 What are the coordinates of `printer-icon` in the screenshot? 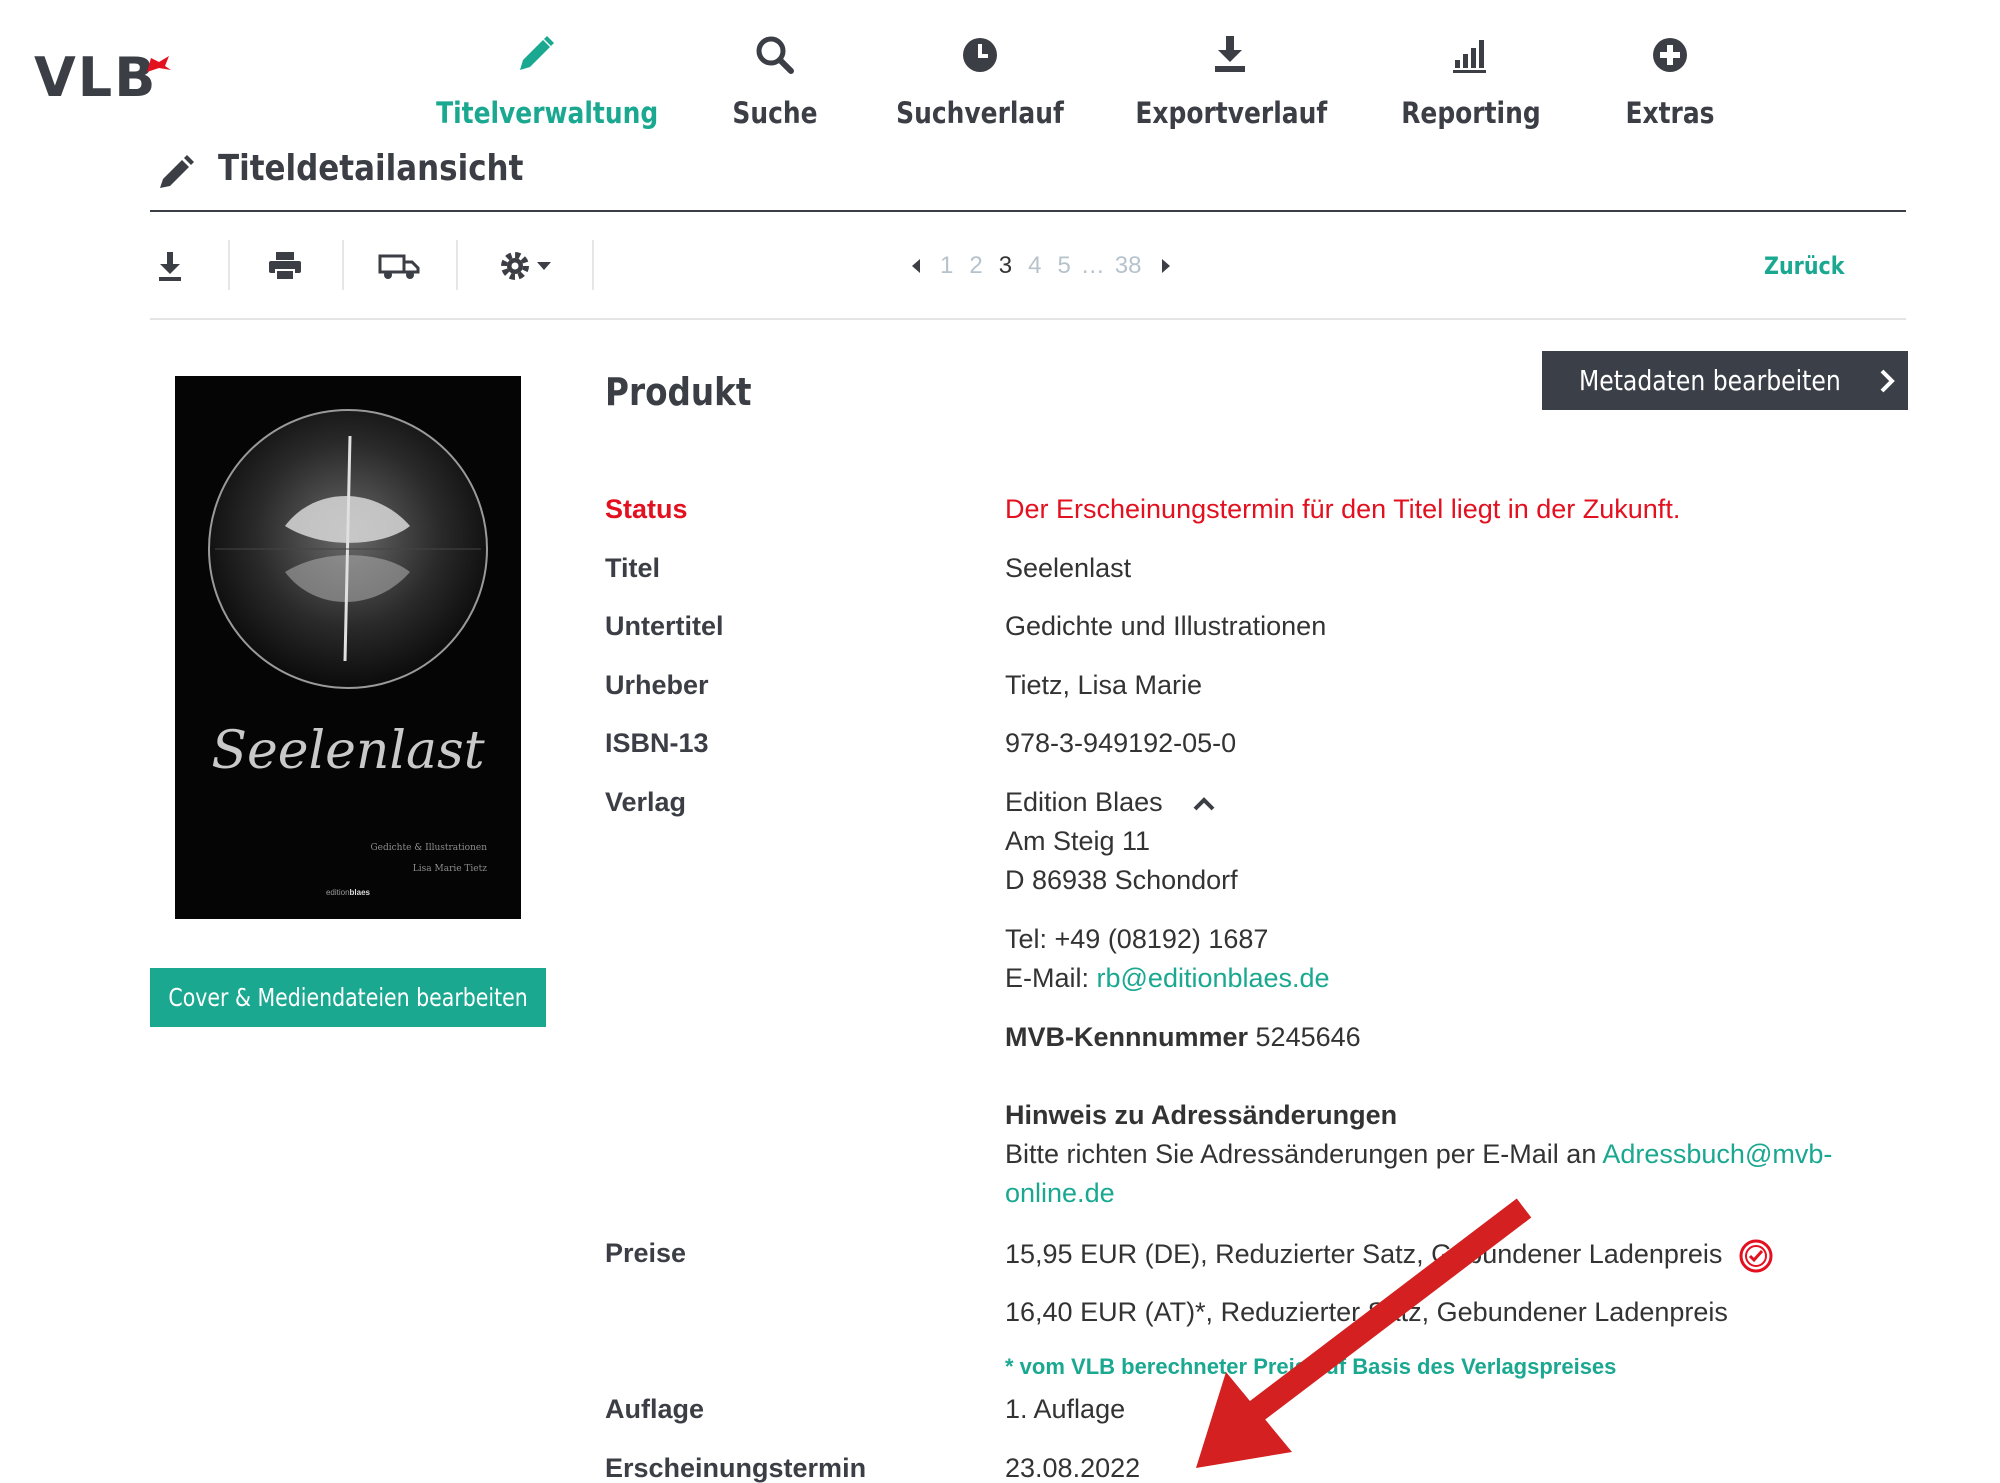 It's located at (285, 266).